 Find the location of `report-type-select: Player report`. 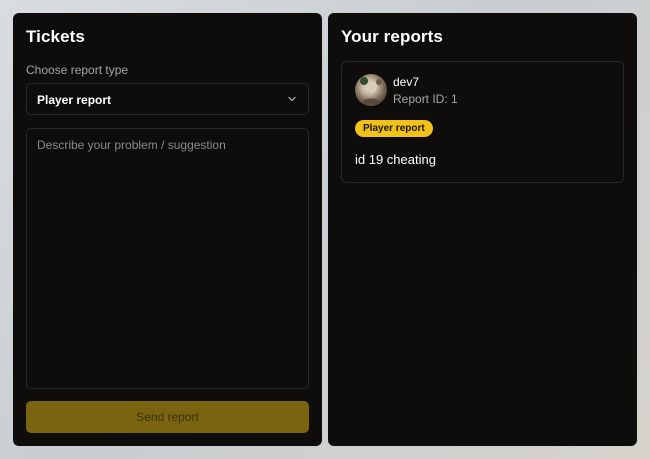

report-type-select: Player report is located at coordinates (167, 99).